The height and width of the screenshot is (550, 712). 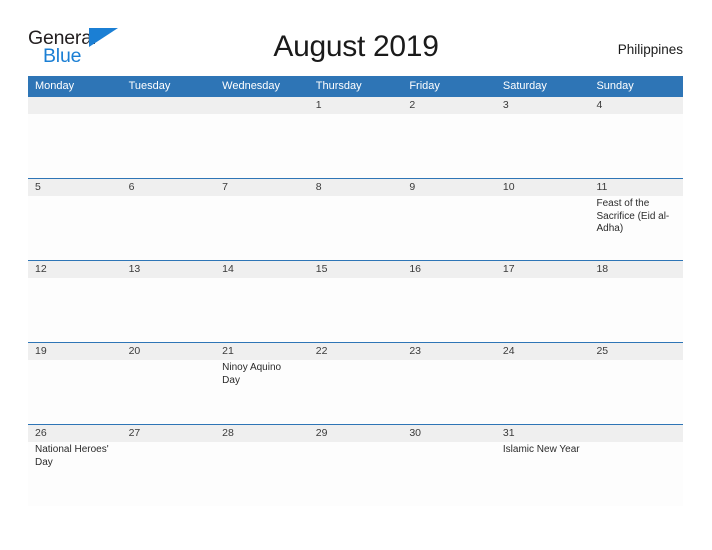 I want to click on day-event-text: Ninoy Aquino Day, so click(x=262, y=392).